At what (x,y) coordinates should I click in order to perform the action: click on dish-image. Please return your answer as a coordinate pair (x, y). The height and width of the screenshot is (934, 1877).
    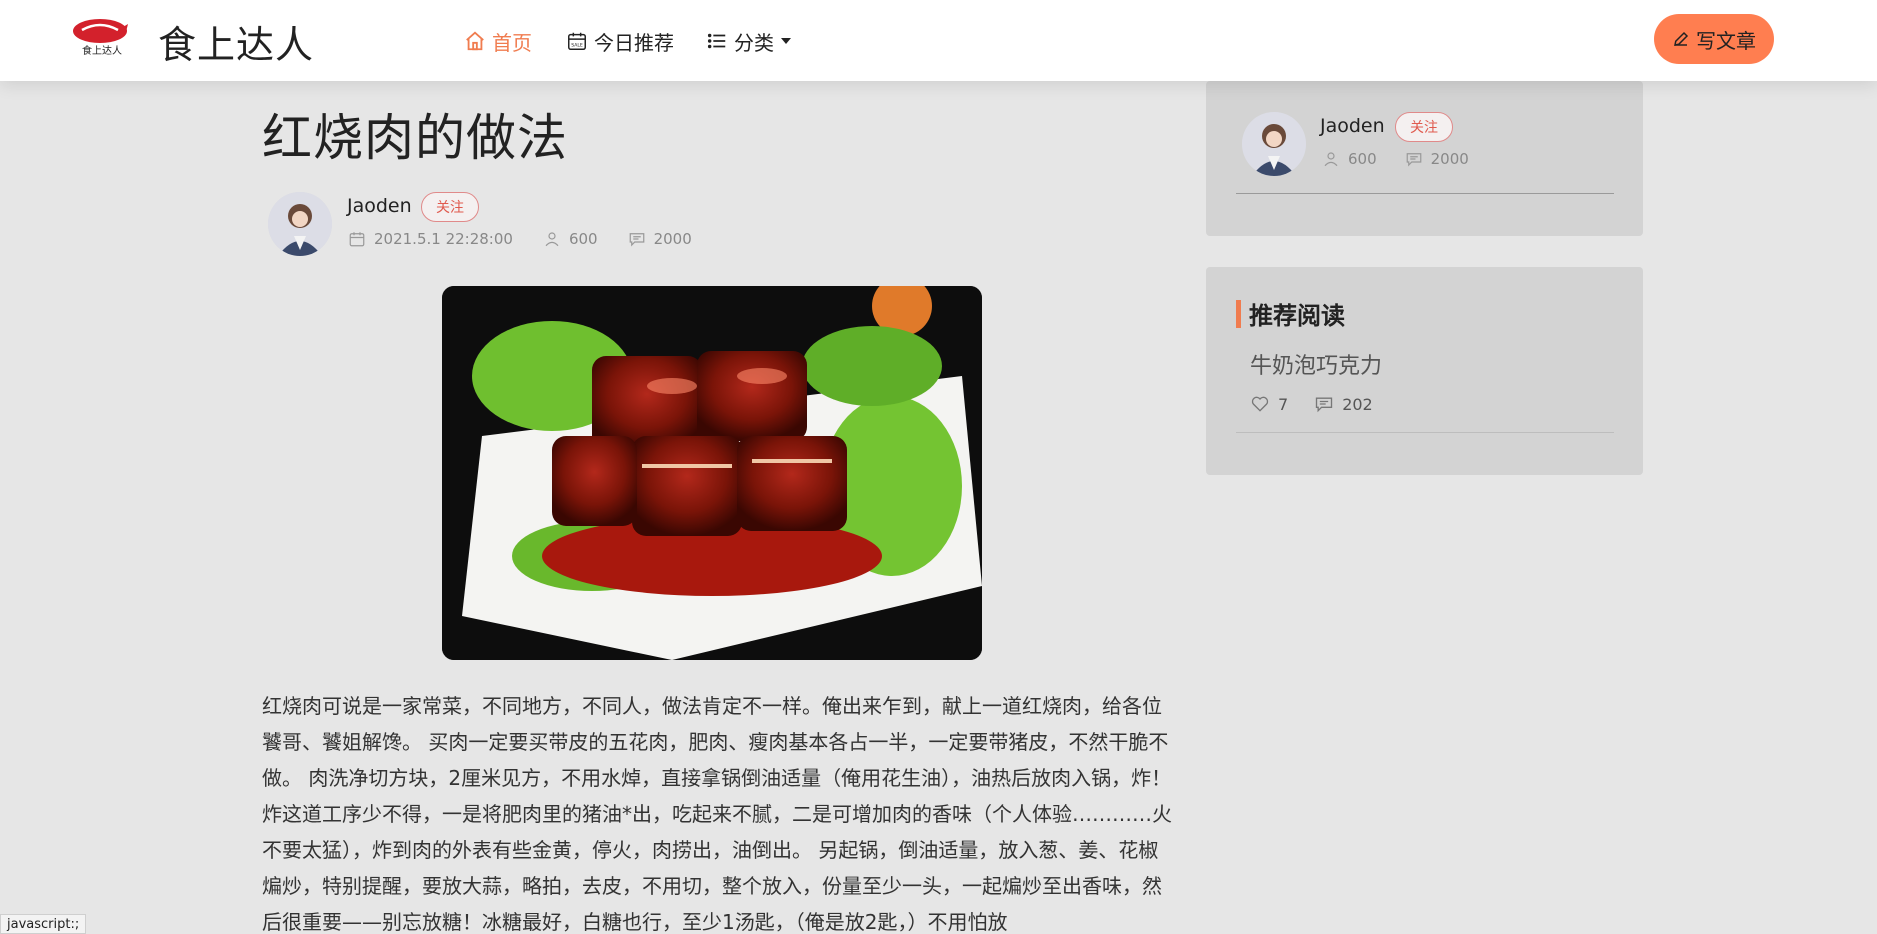
    Looking at the image, I should click on (712, 473).